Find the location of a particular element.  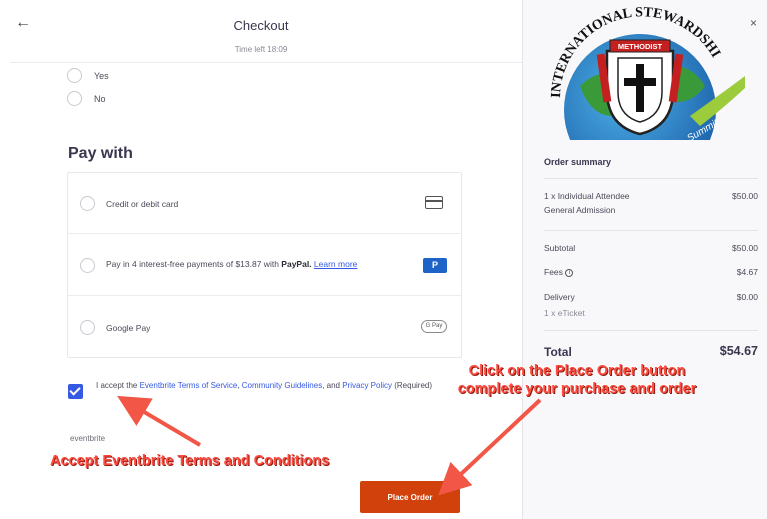

learn-more-link: Learn more is located at coordinates (335, 264).